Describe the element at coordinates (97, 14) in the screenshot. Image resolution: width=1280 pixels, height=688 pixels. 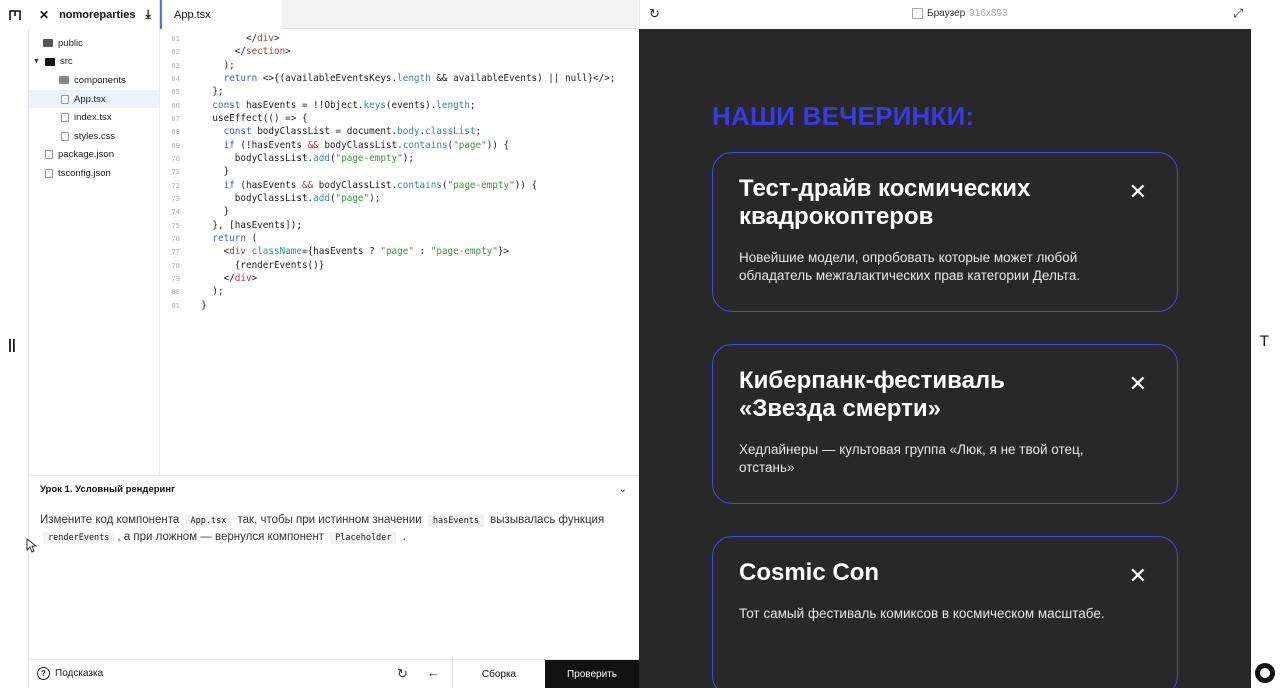
I see `project-name: nomoreparties` at that location.